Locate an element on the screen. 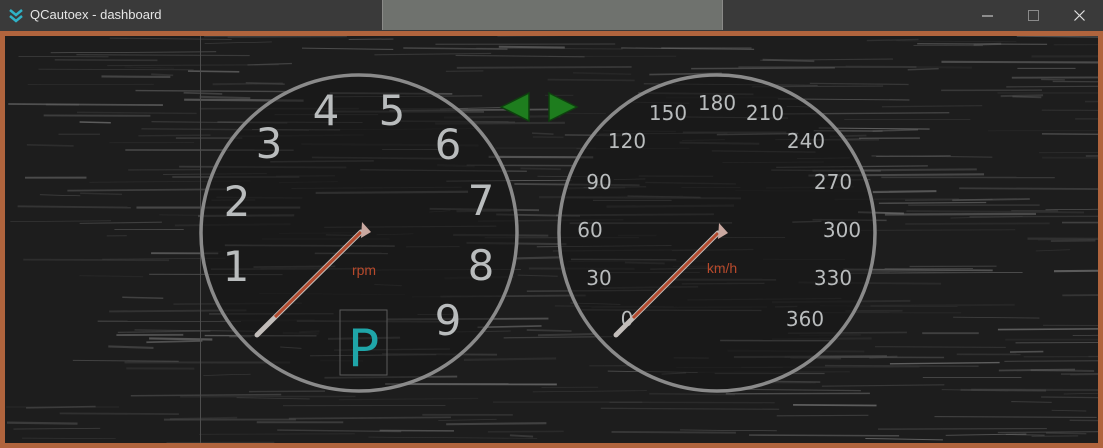 This screenshot has width=1103, height=448. speed-unit-label: km/h is located at coordinates (722, 268).